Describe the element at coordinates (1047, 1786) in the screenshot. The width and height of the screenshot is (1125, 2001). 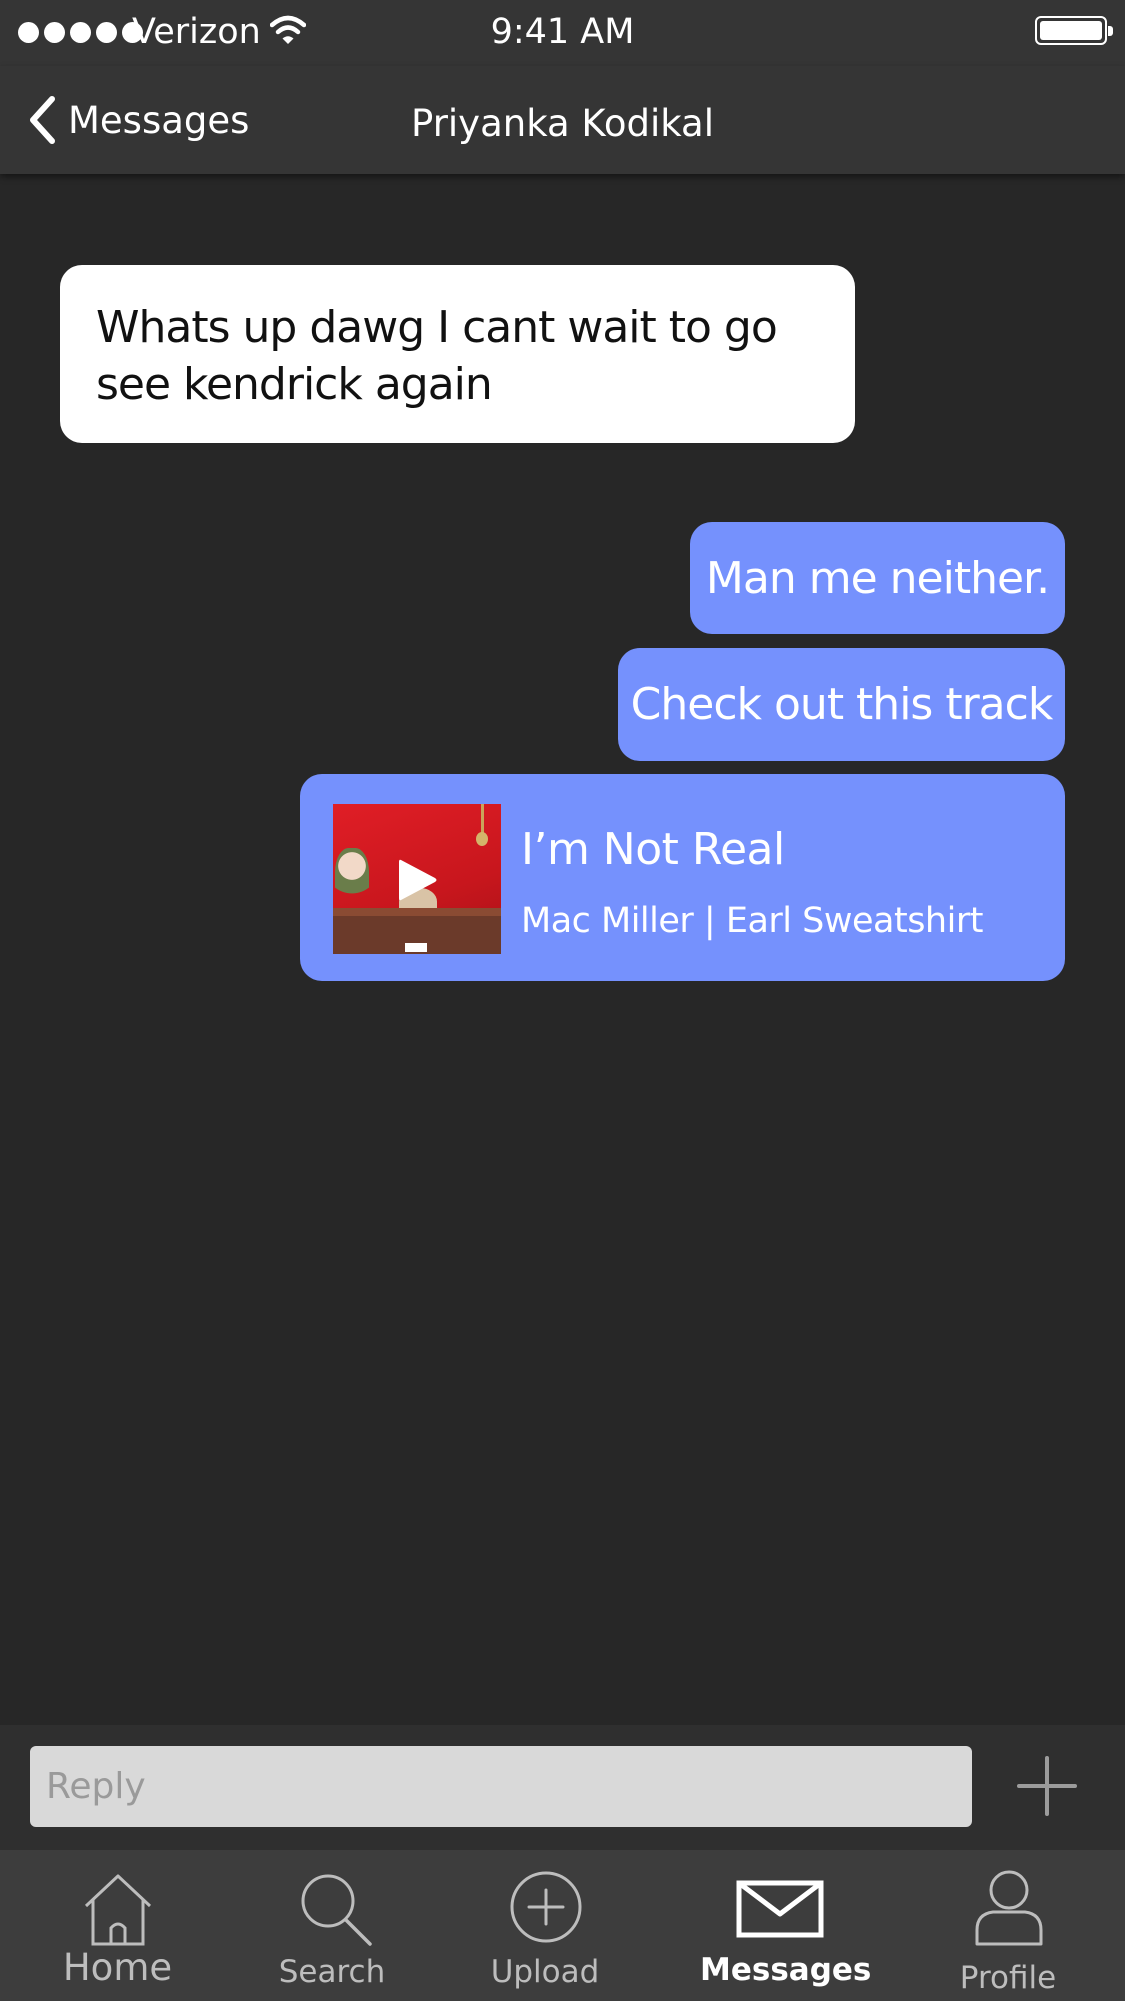
I see `plus-icon` at that location.